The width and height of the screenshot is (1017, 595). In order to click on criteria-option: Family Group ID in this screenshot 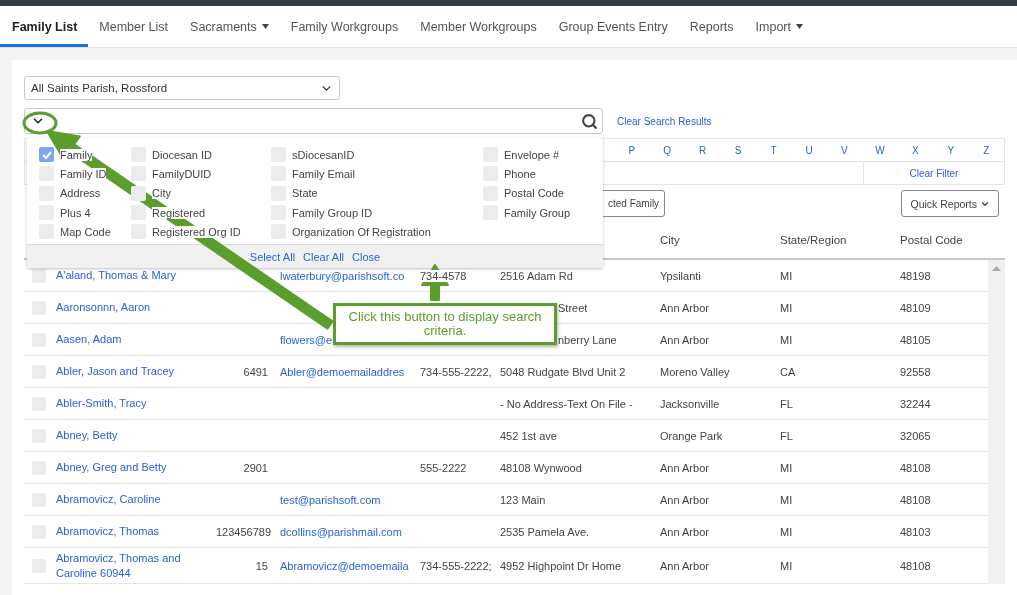, I will do `click(377, 212)`.